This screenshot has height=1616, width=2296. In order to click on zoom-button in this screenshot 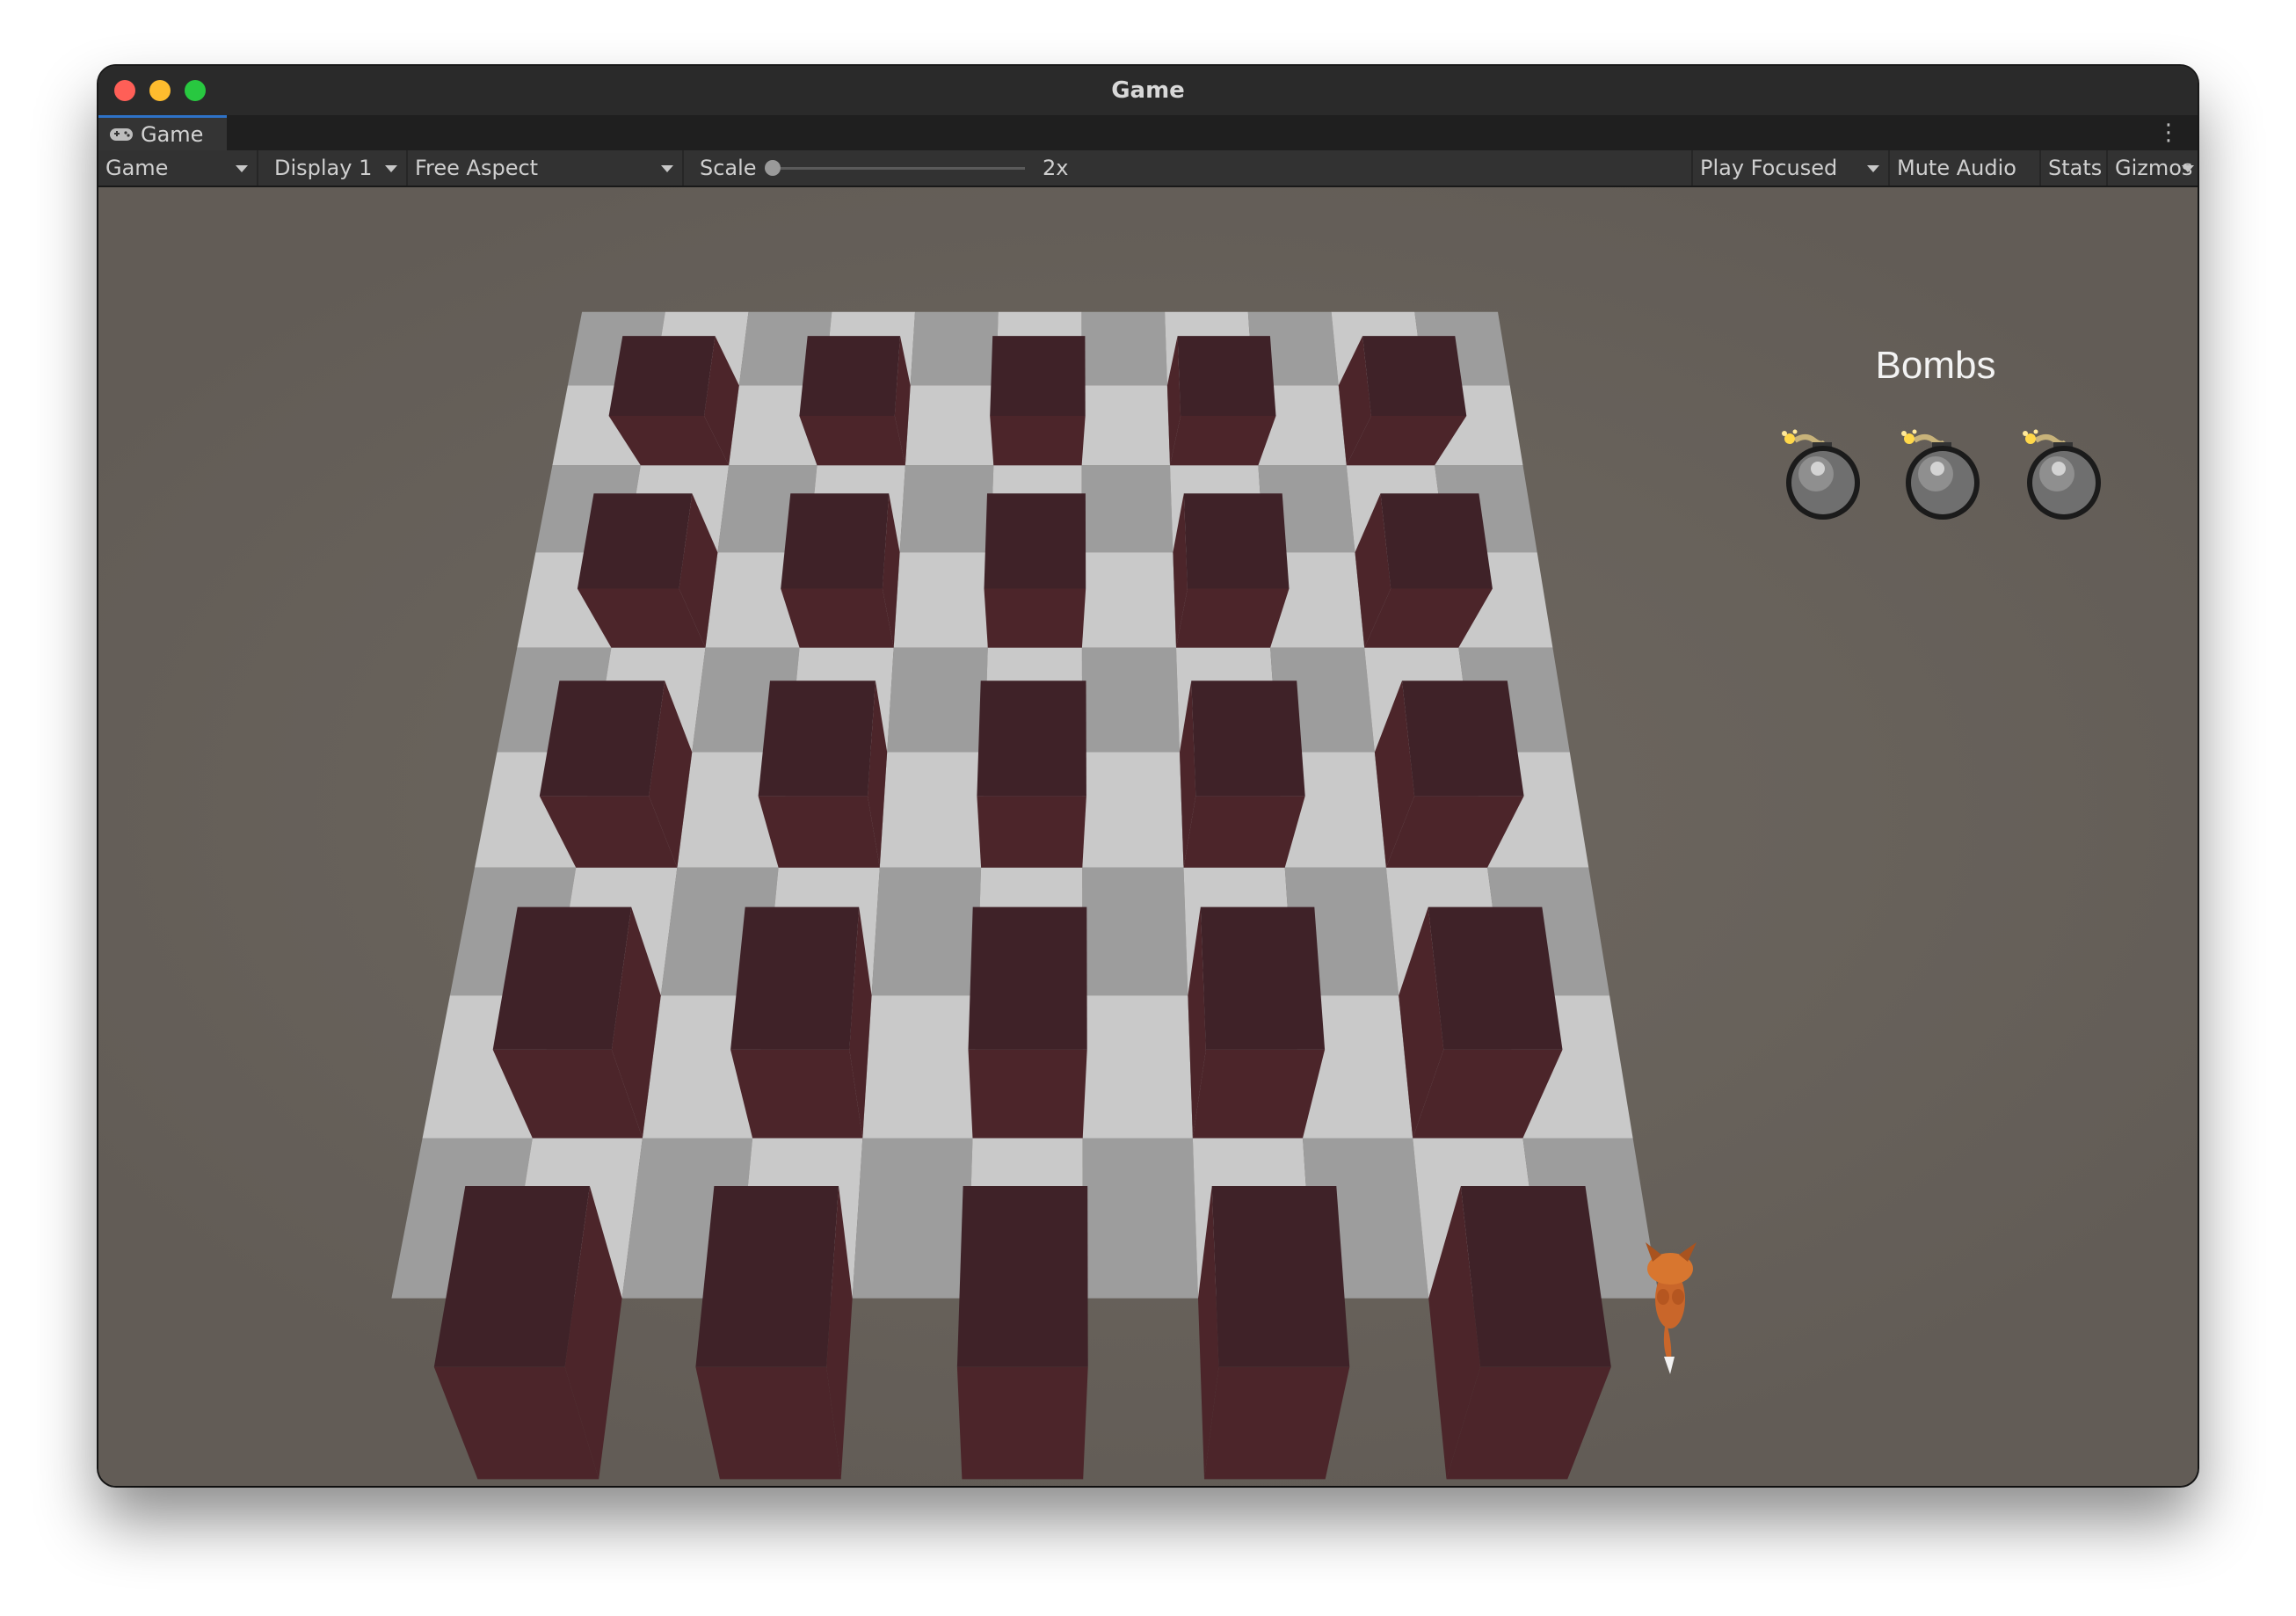, I will do `click(195, 90)`.